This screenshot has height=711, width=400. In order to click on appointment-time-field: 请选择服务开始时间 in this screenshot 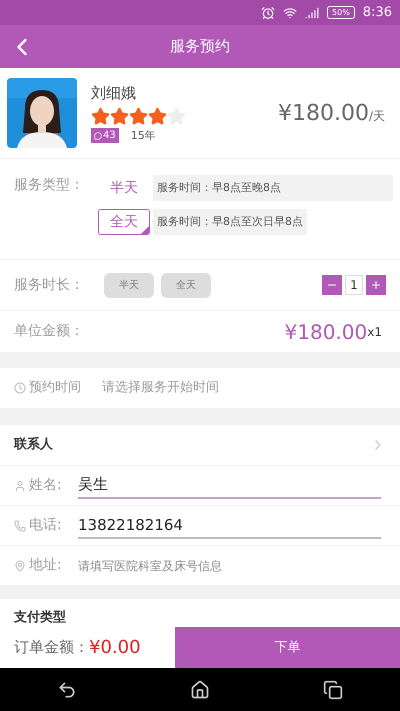, I will do `click(160, 388)`.